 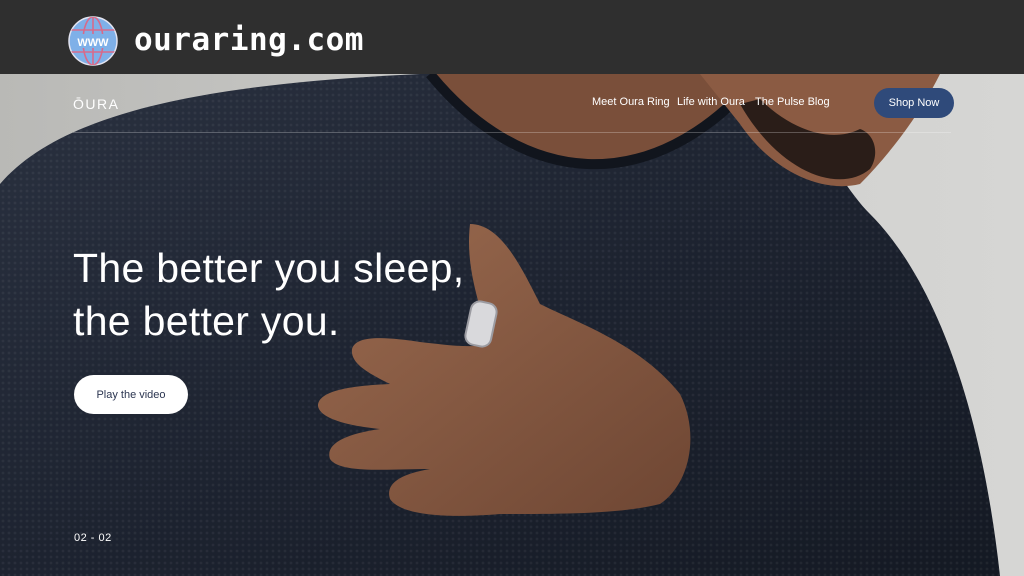 I want to click on url-text: ouraring.com, so click(x=249, y=40).